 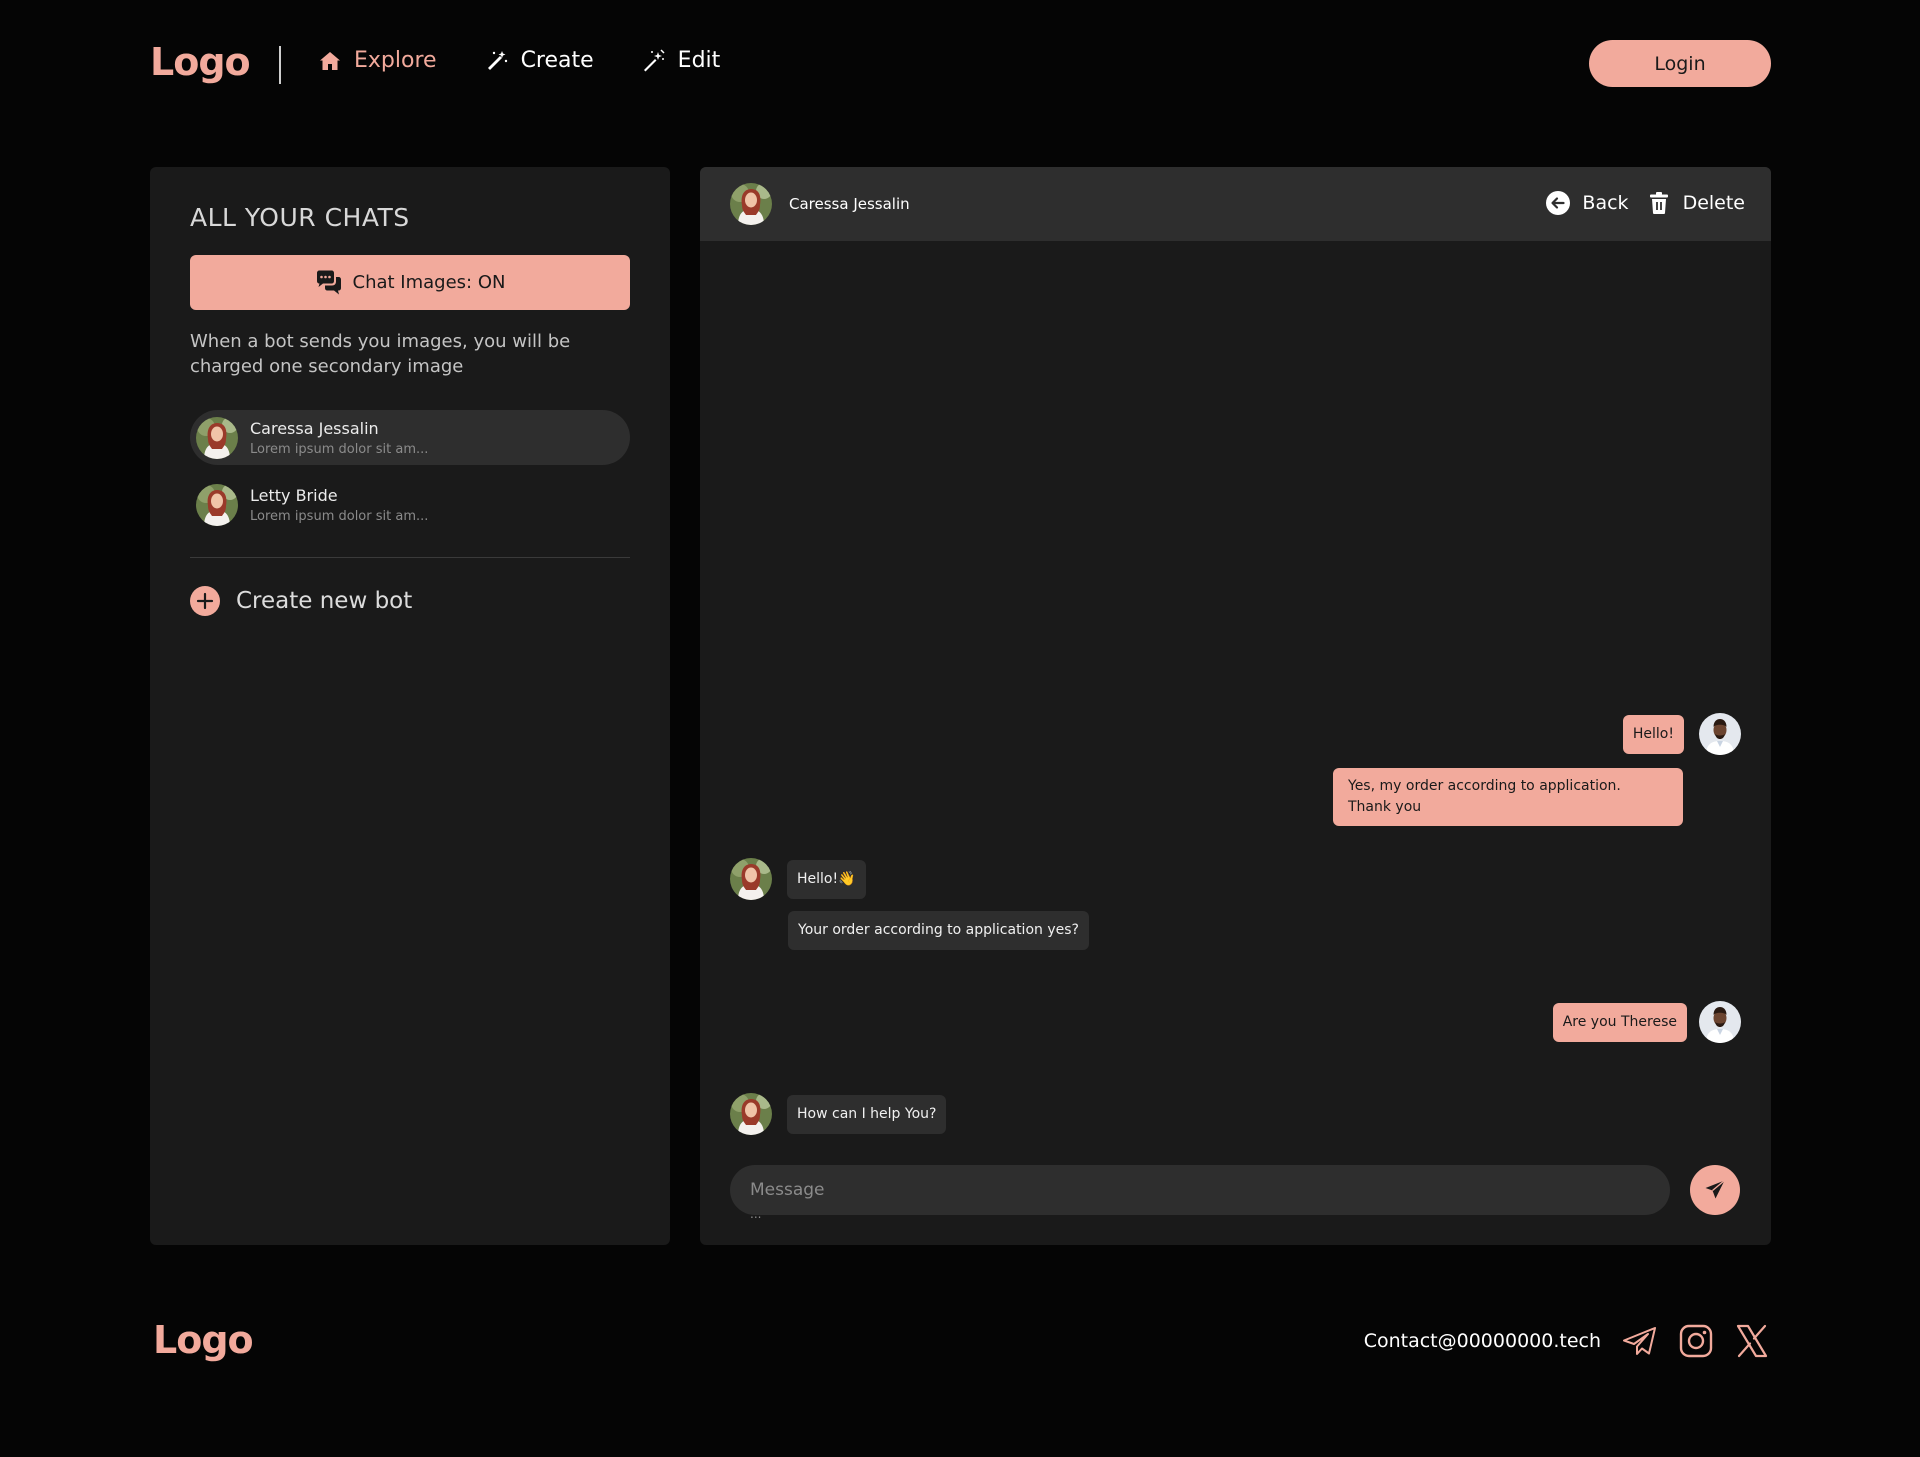 What do you see at coordinates (1235, 204) in the screenshot?
I see `chat-header: Caressa Jessalin Back Delete` at bounding box center [1235, 204].